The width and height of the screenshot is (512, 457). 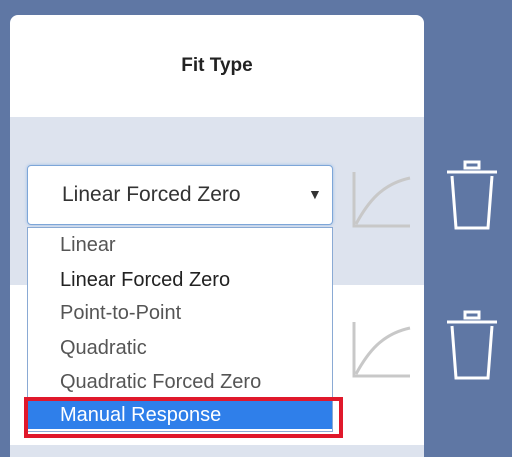 I want to click on option-label: Point-to-Point, so click(x=121, y=313).